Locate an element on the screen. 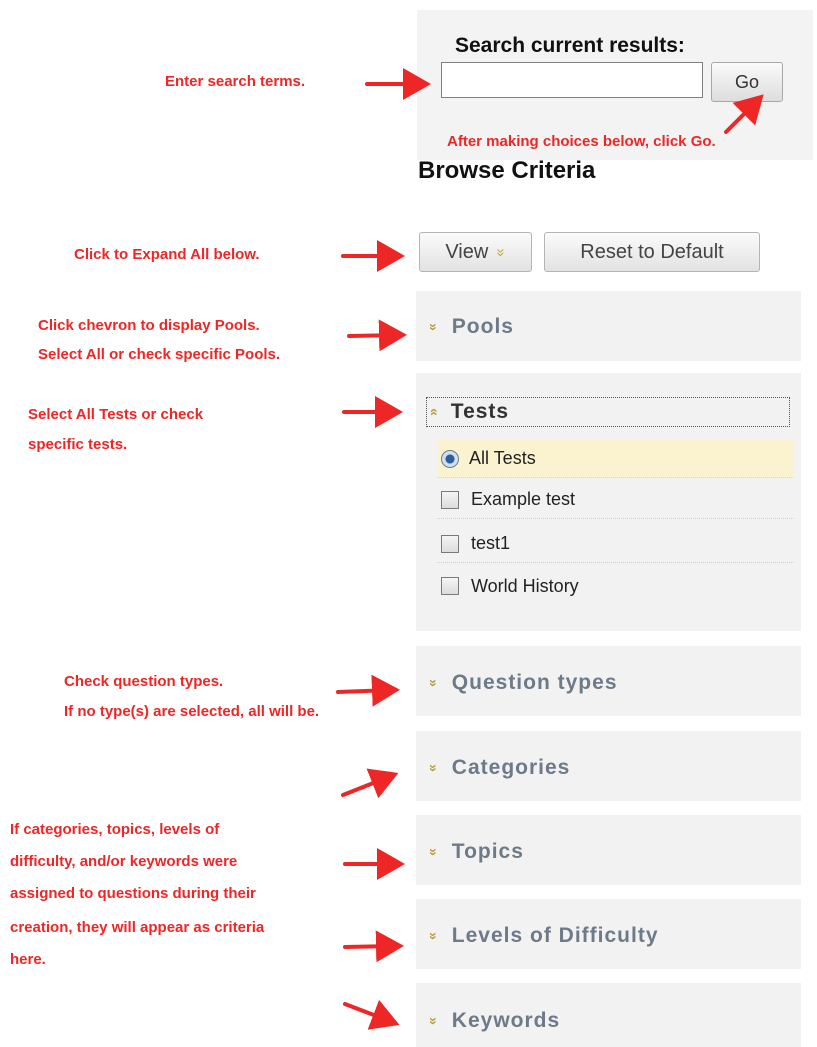 This screenshot has width=817, height=1047. keywords-panel: » Keywords is located at coordinates (608, 1015).